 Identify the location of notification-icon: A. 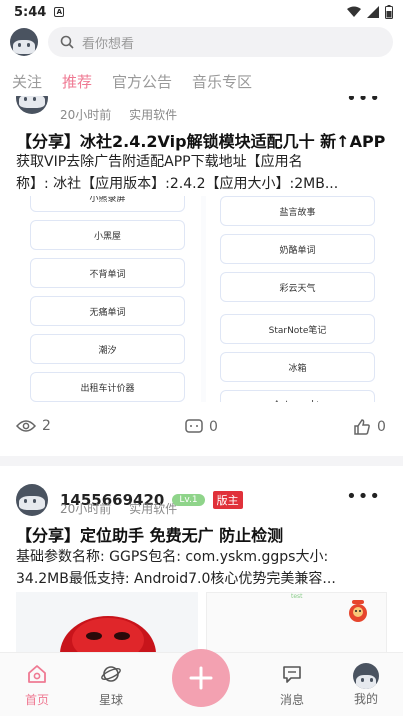
(59, 12).